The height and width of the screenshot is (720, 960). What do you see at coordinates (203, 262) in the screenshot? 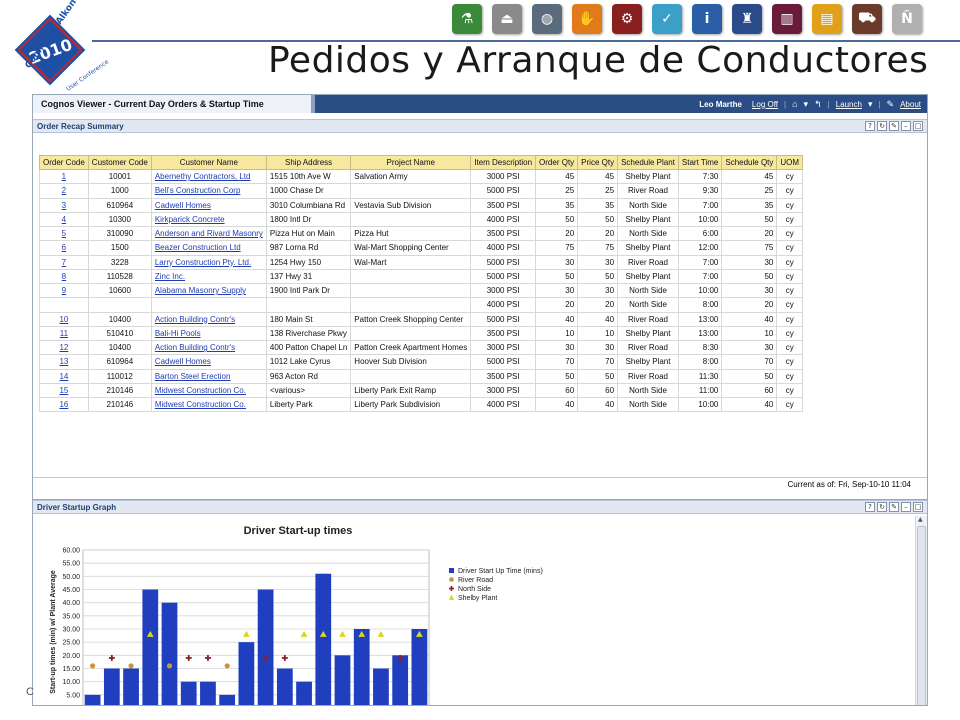
I see `customer-name-link: Larry Construction Pty. Ltd.` at bounding box center [203, 262].